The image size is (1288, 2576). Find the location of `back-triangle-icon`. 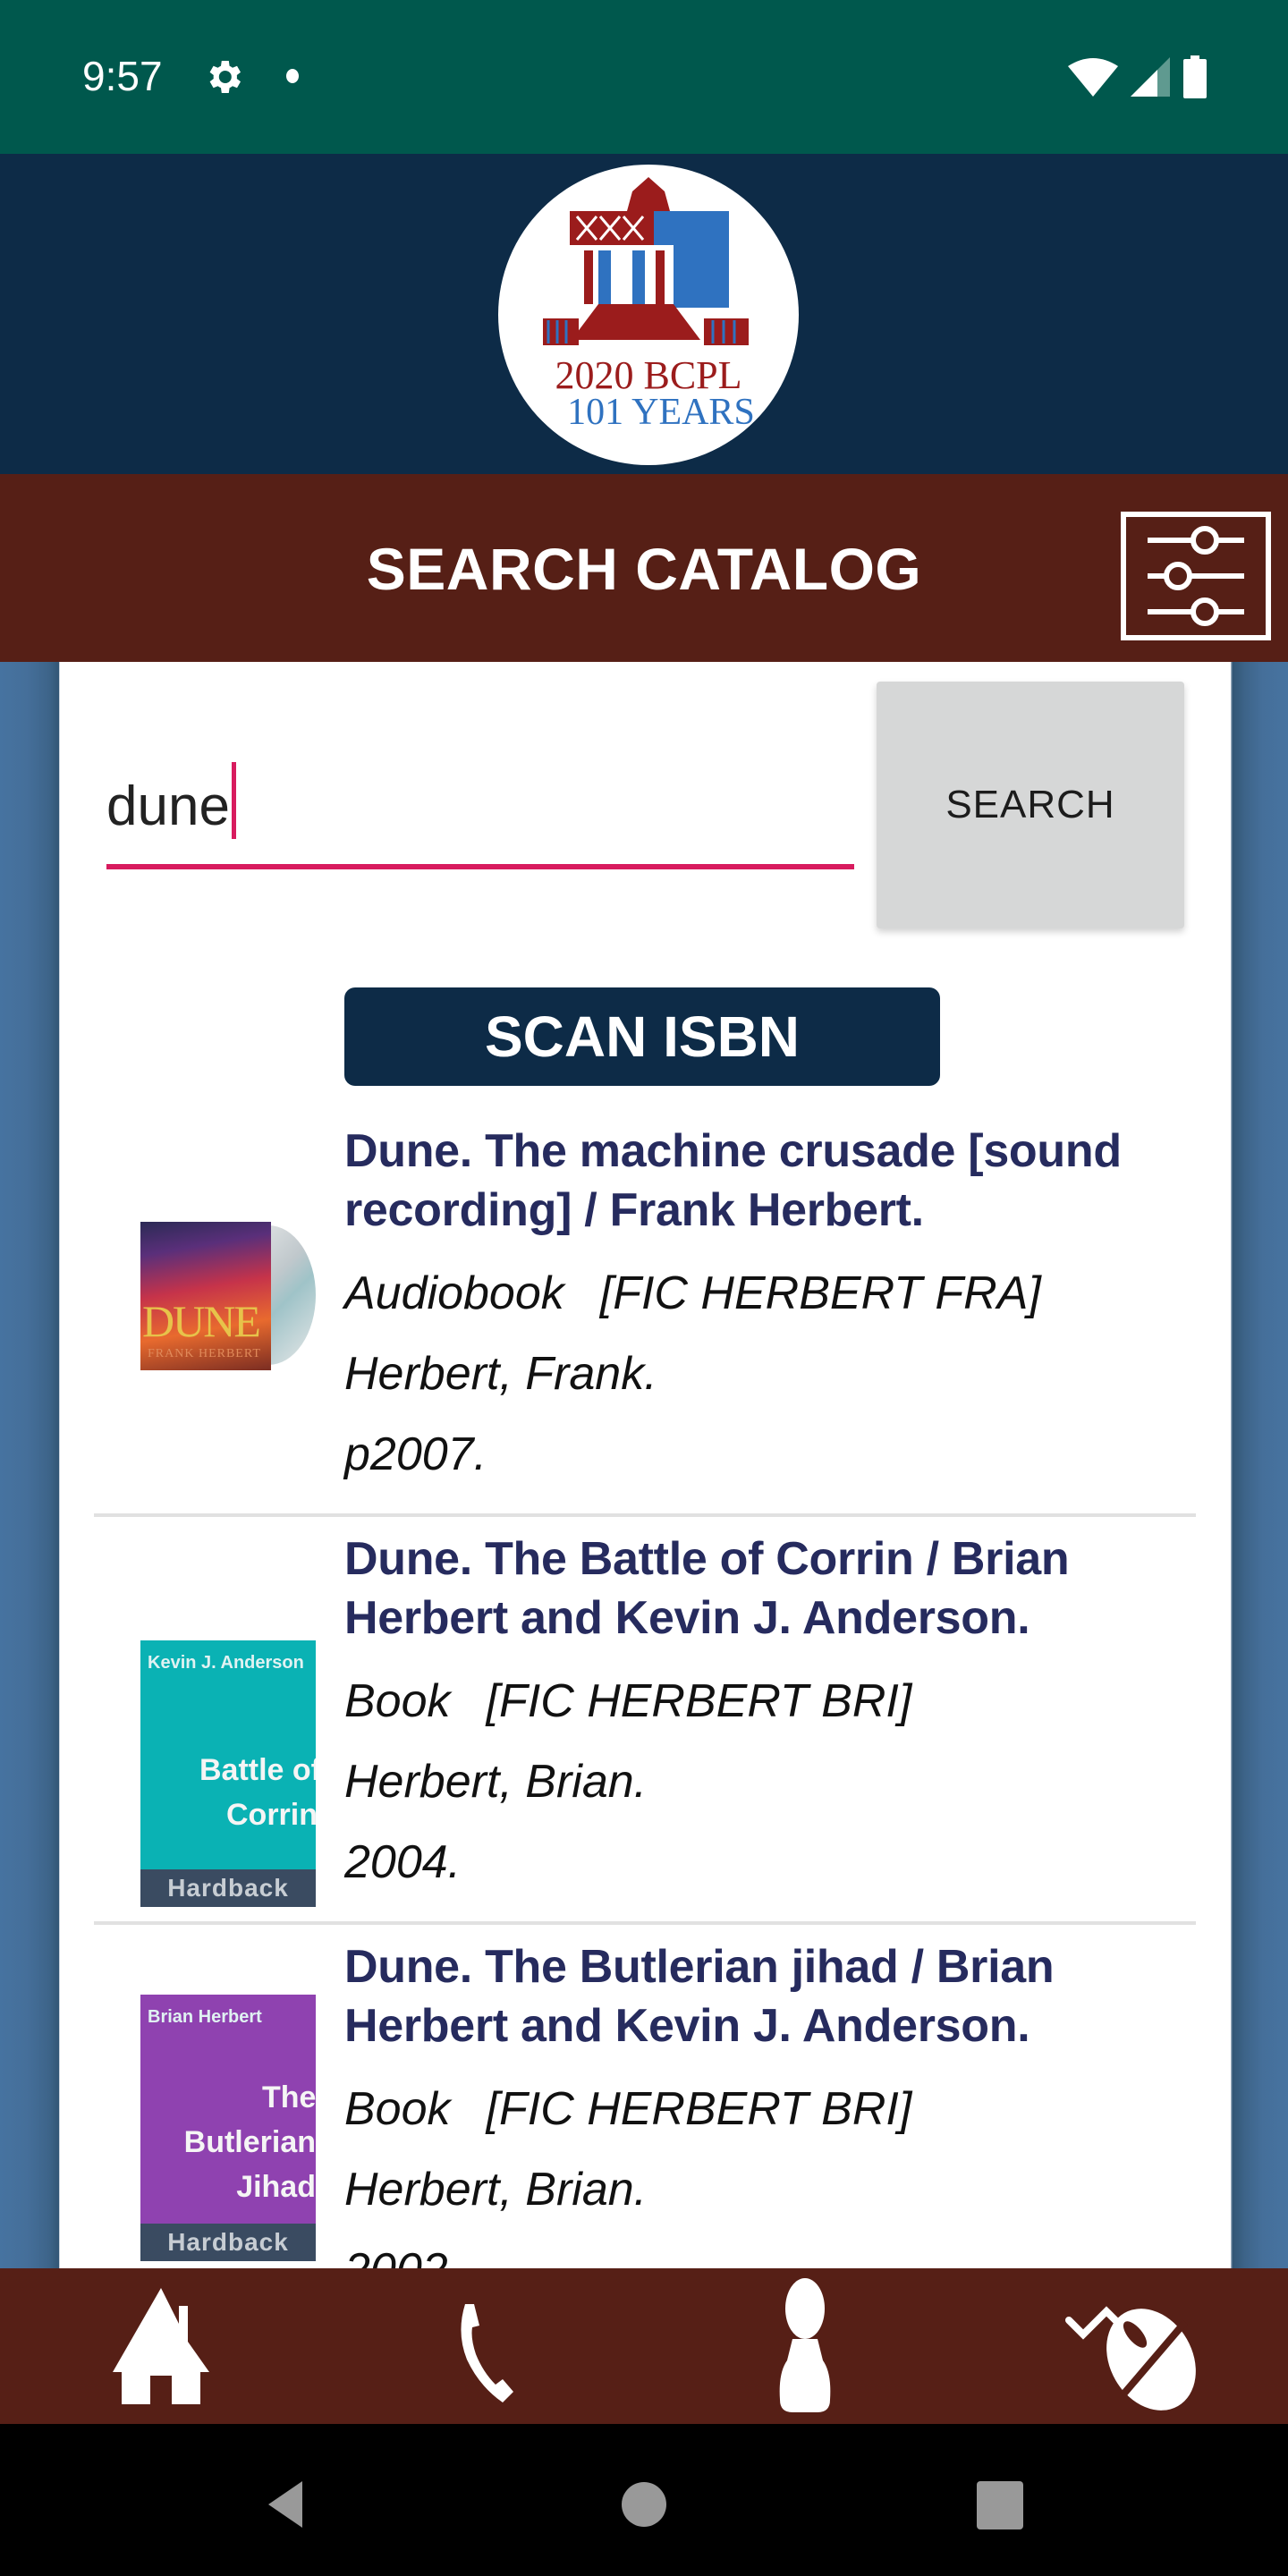

back-triangle-icon is located at coordinates (285, 2504).